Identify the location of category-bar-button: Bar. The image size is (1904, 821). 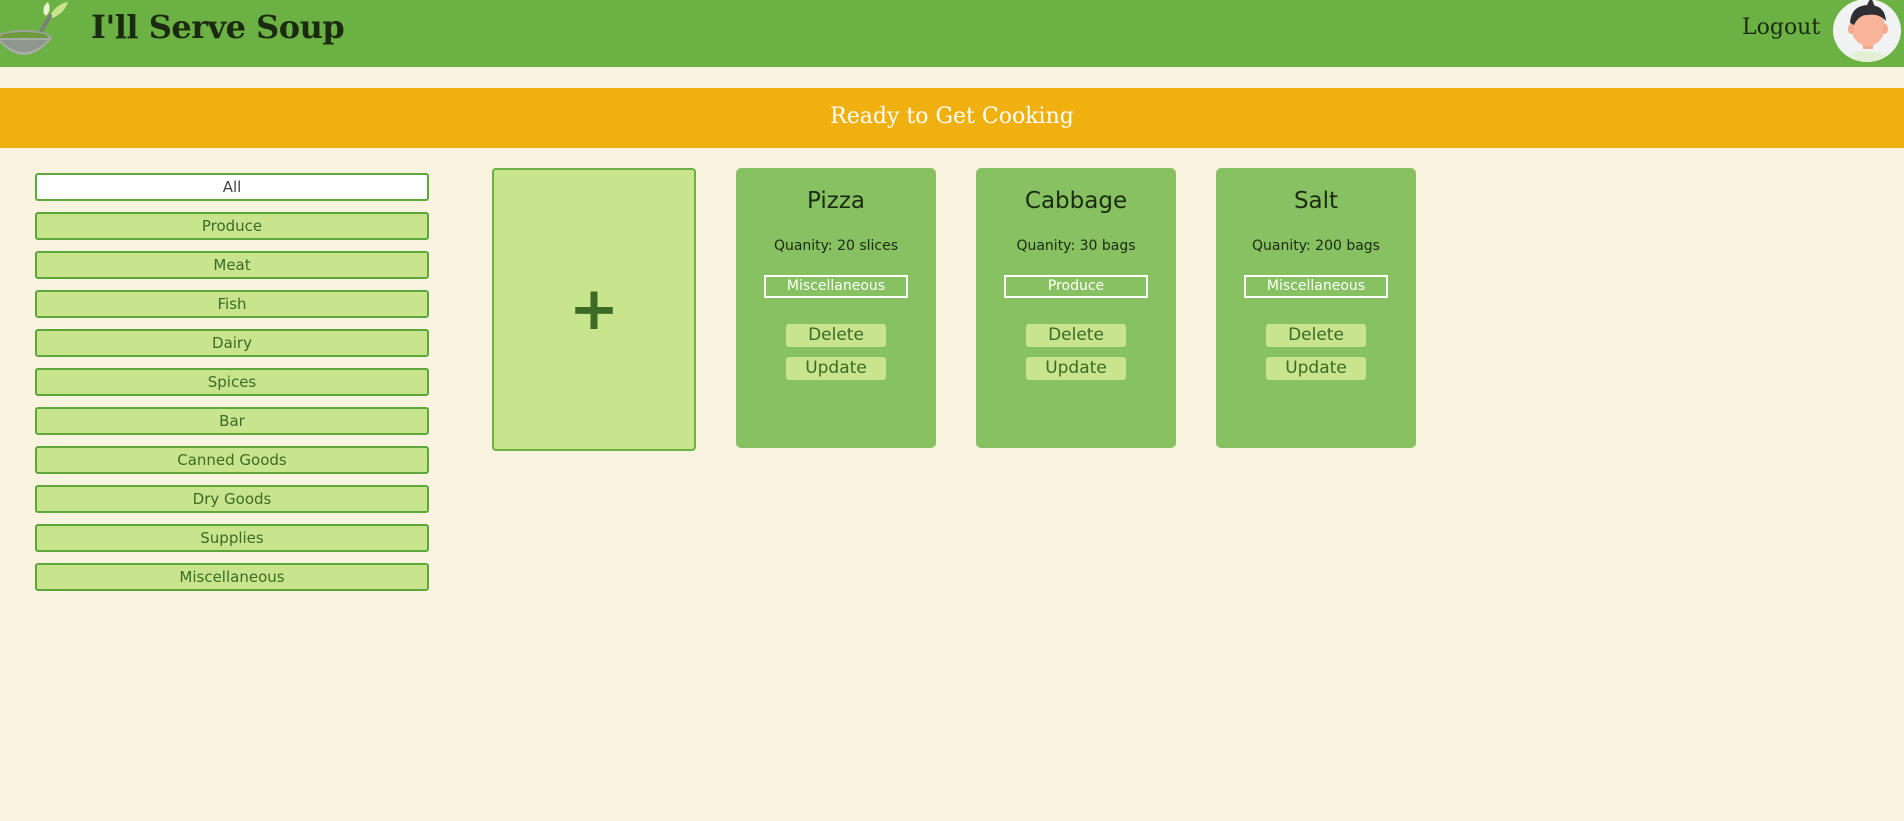
(232, 421).